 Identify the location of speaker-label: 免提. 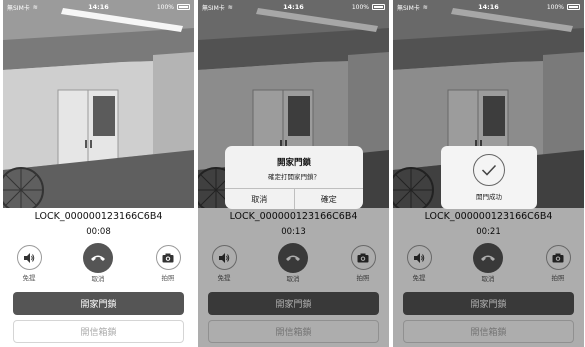
(29, 278).